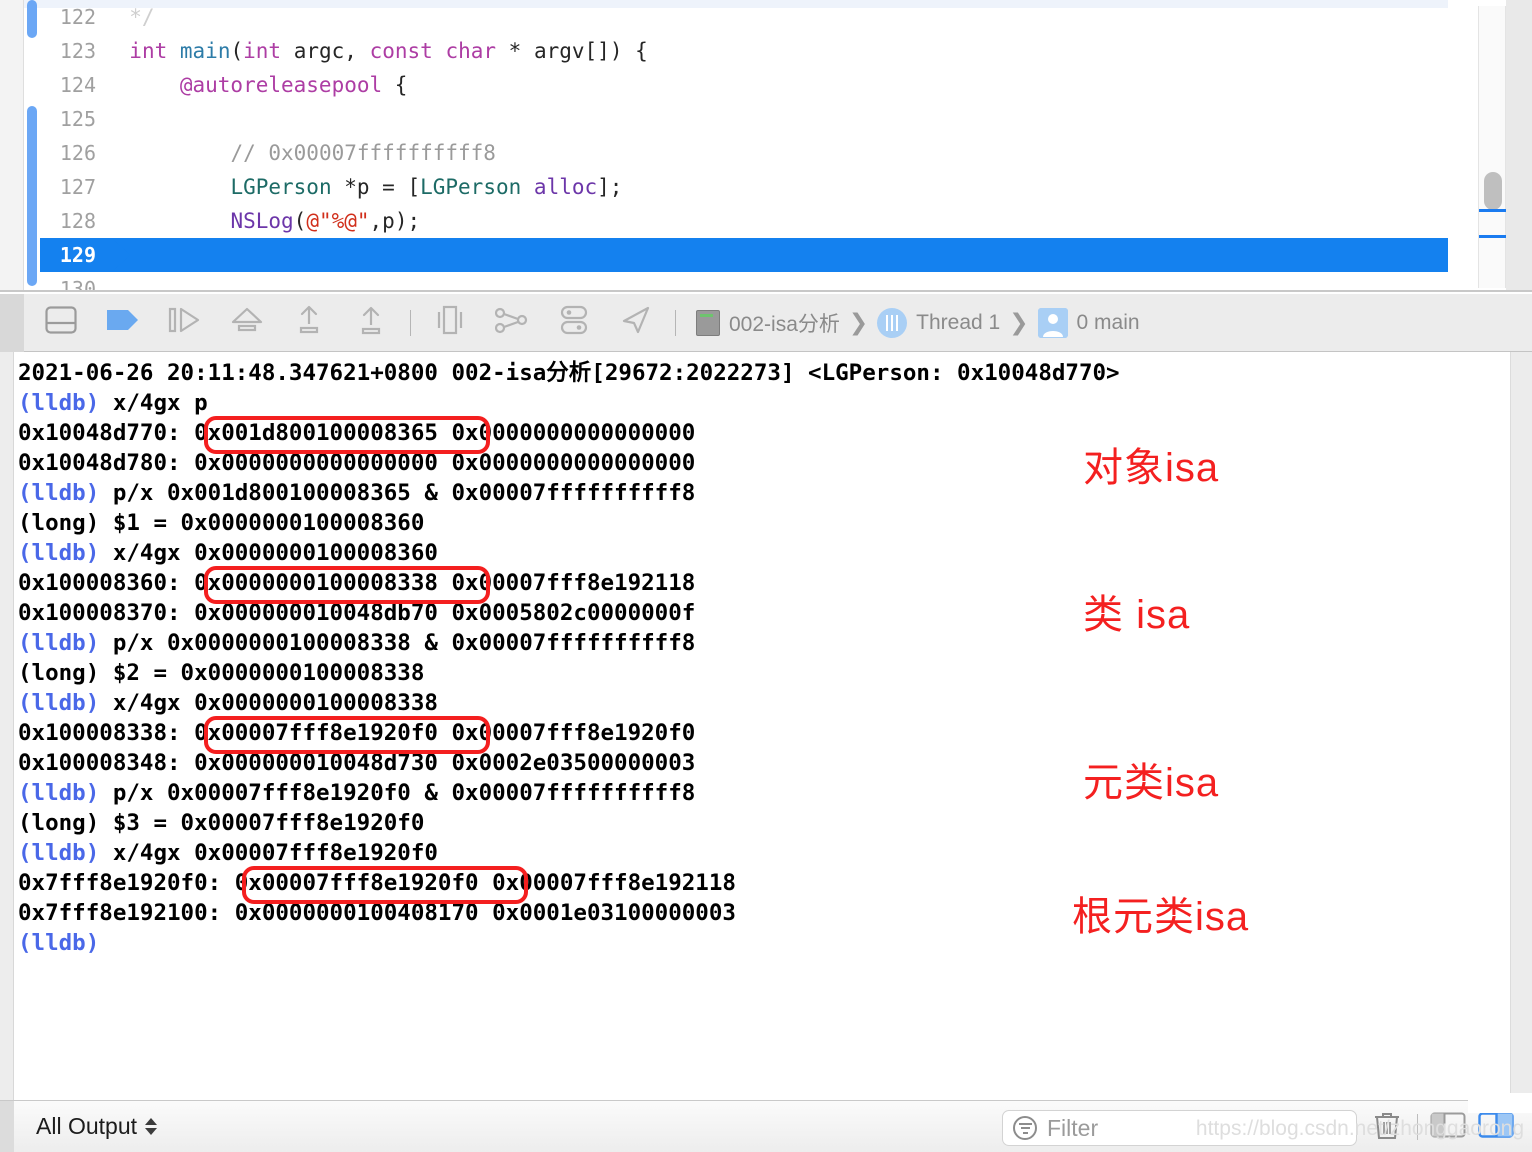 The image size is (1532, 1152). I want to click on filter-icon, so click(1025, 1128).